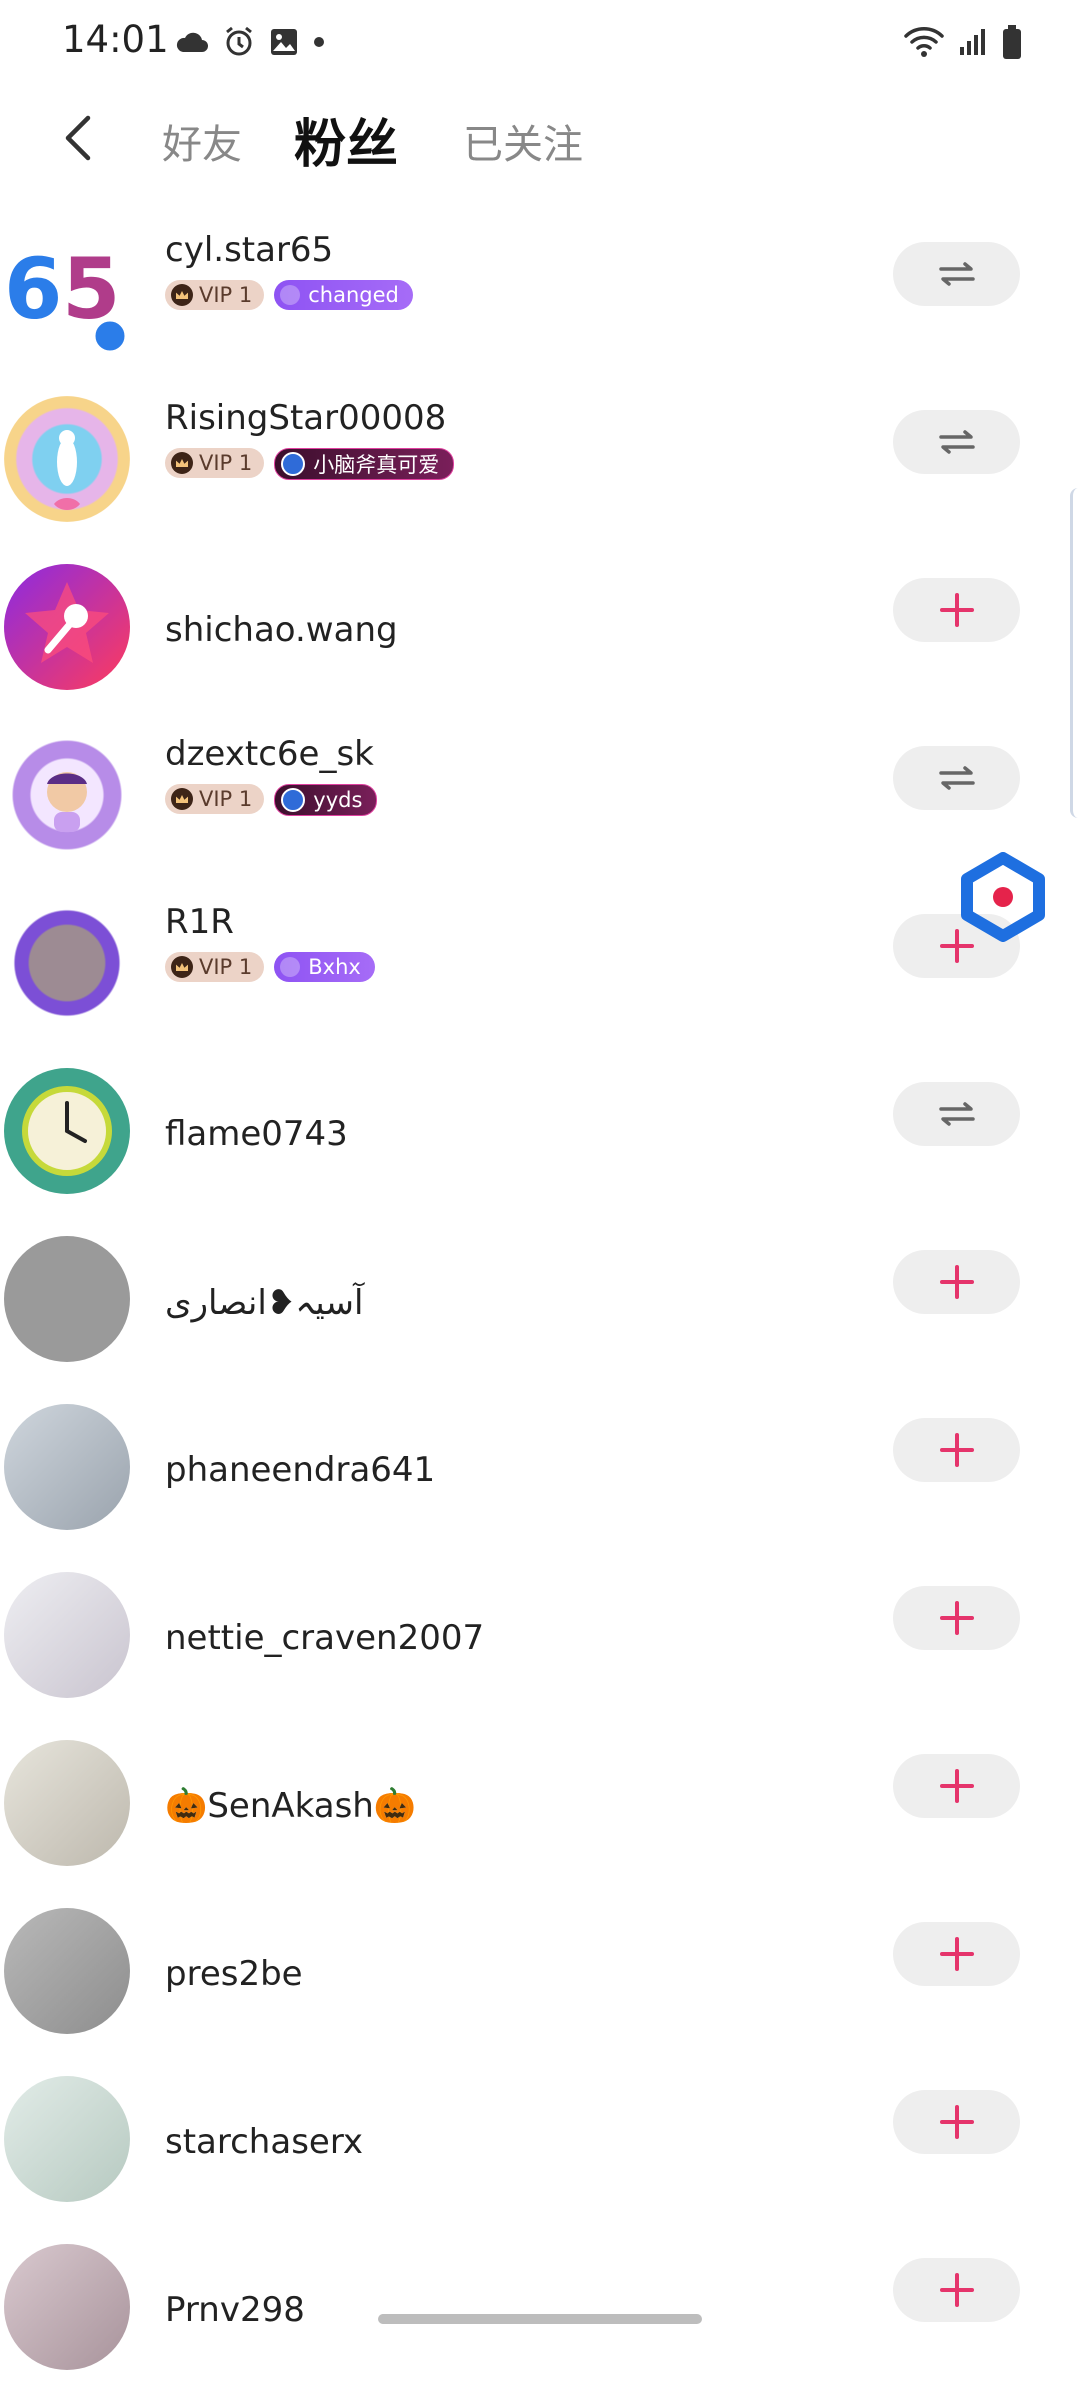 This screenshot has width=1080, height=2388. I want to click on dot-icon, so click(319, 42).